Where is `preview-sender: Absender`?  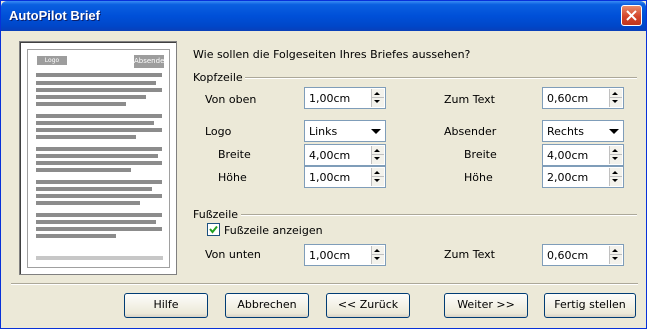 preview-sender: Absender is located at coordinates (150, 61).